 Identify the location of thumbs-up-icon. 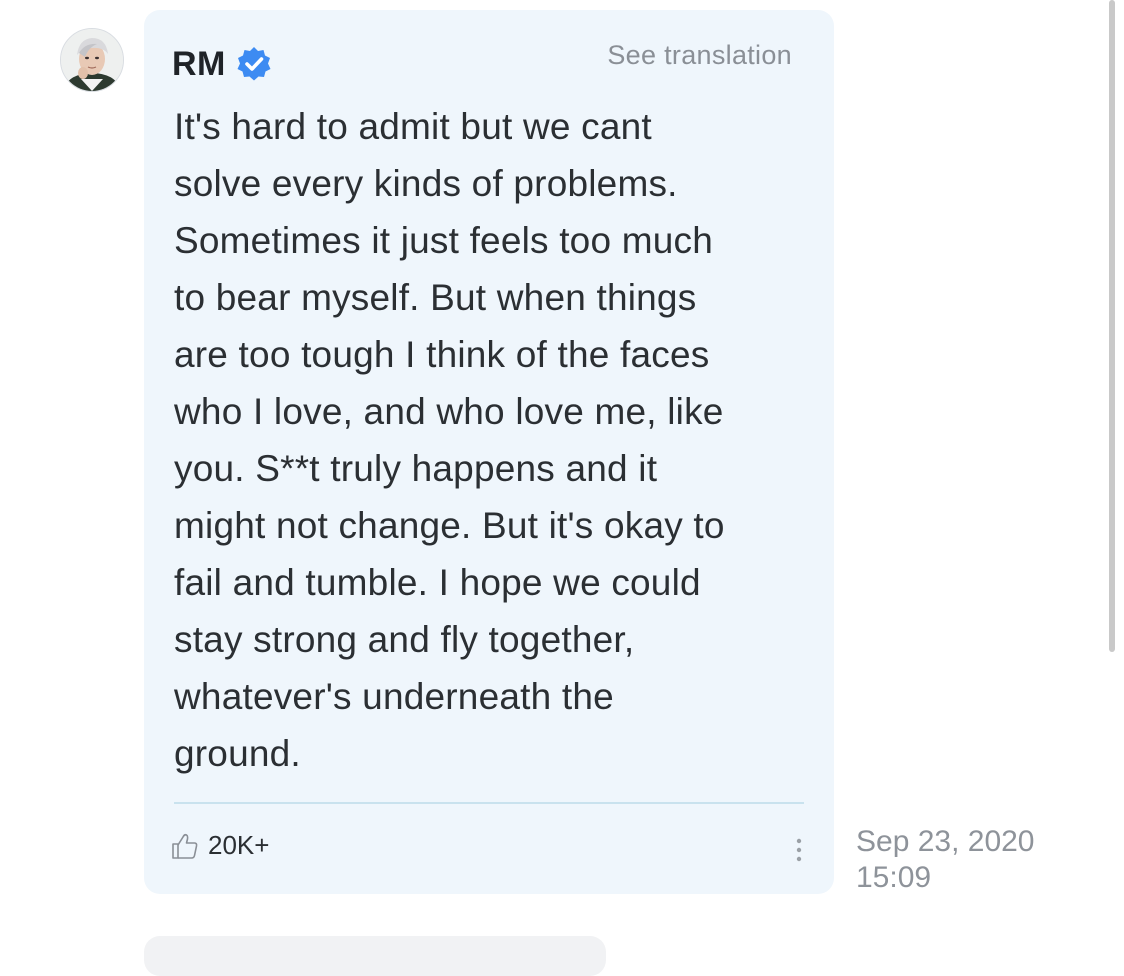
(185, 846).